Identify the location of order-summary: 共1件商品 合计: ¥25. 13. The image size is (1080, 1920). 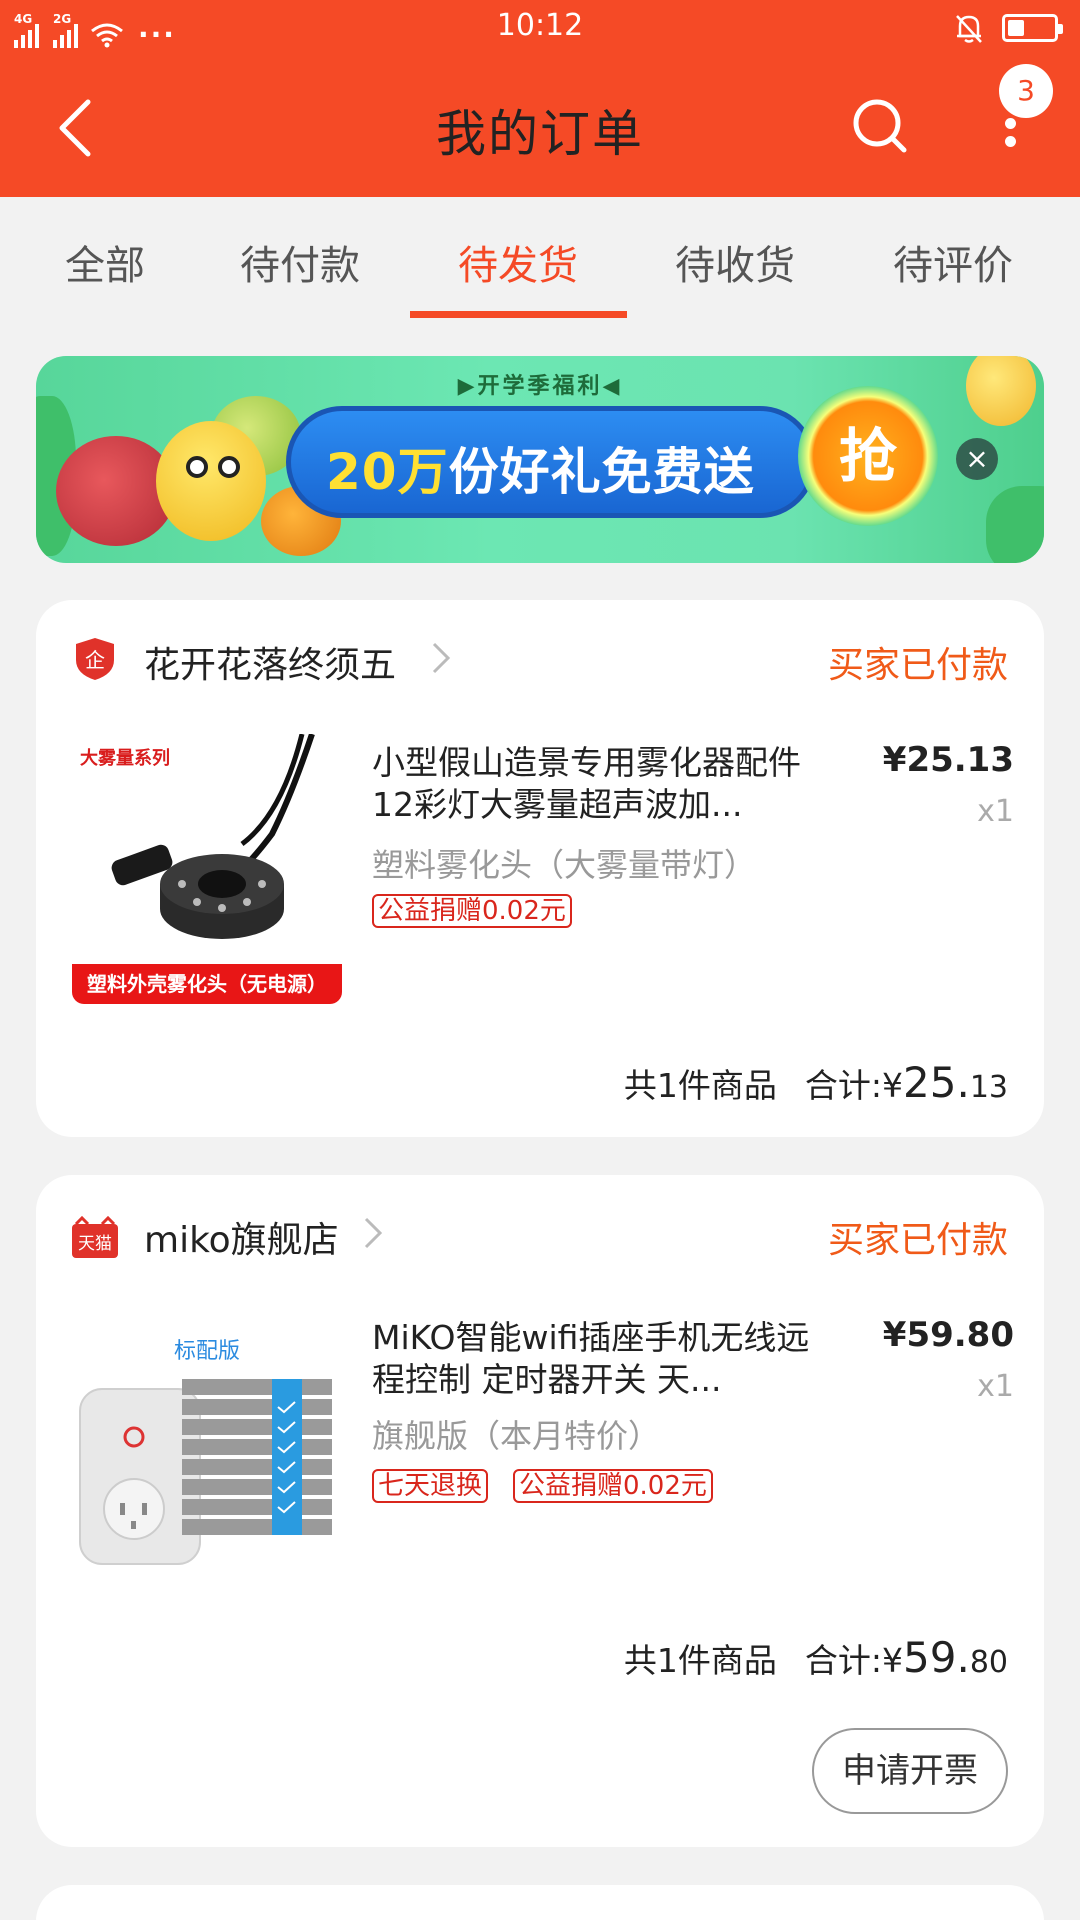
(816, 1082).